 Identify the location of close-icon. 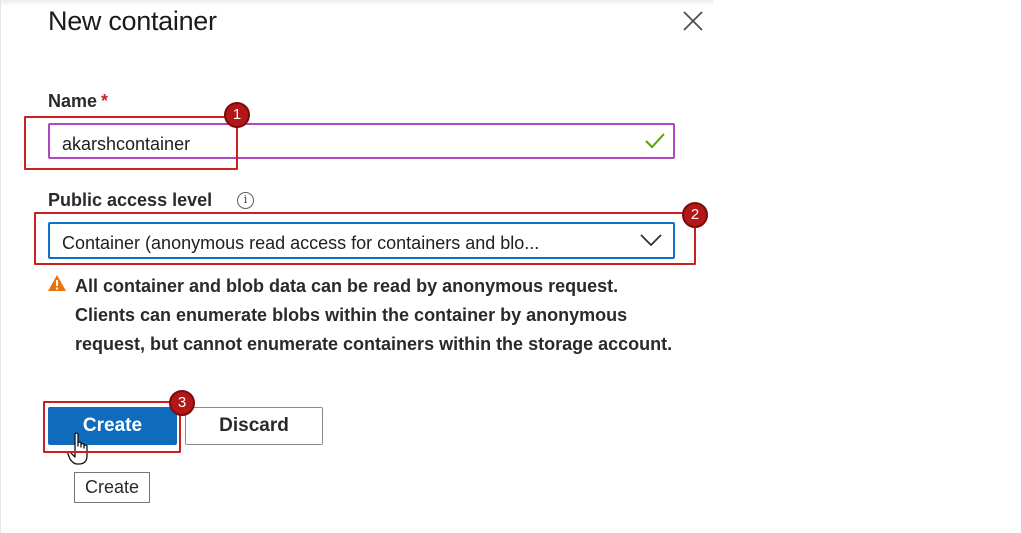
(693, 21).